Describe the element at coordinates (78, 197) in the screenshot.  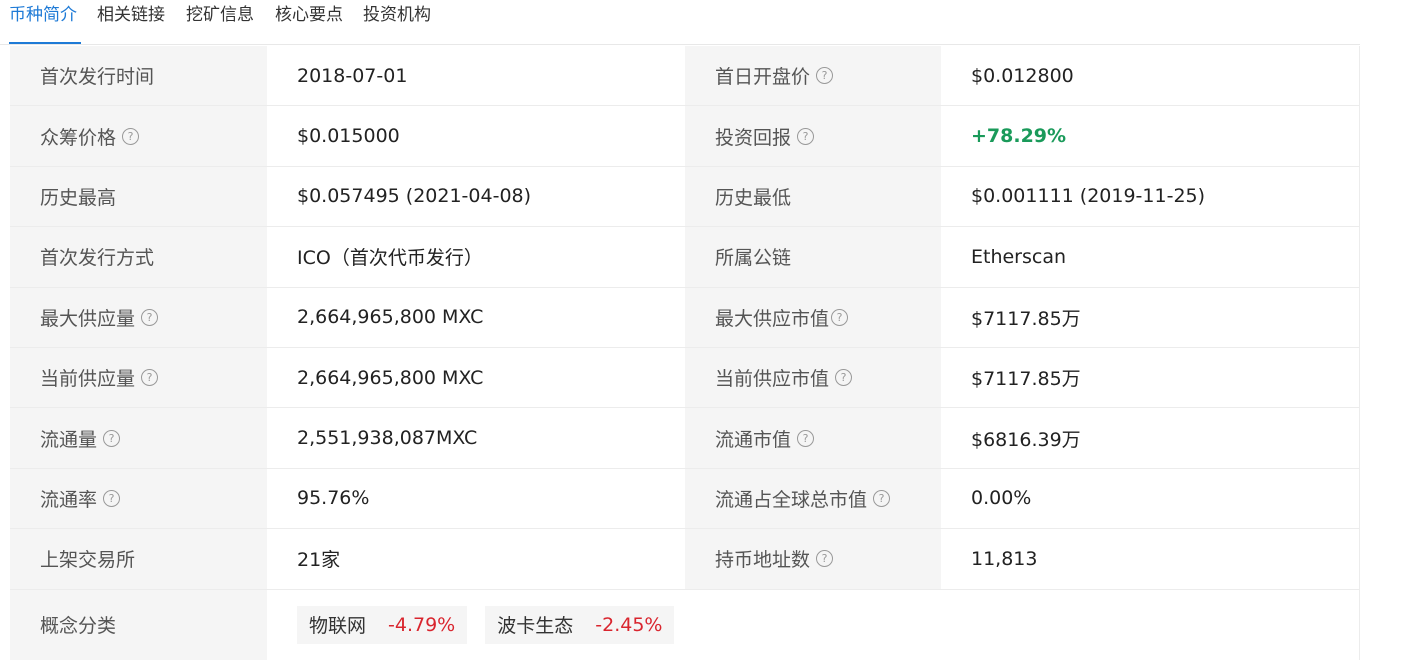
I see `label-text: 历史最高` at that location.